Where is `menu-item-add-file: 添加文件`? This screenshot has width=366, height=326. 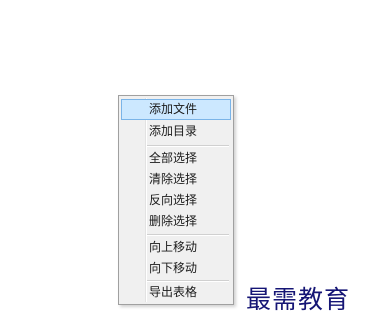 menu-item-add-file: 添加文件 is located at coordinates (176, 109).